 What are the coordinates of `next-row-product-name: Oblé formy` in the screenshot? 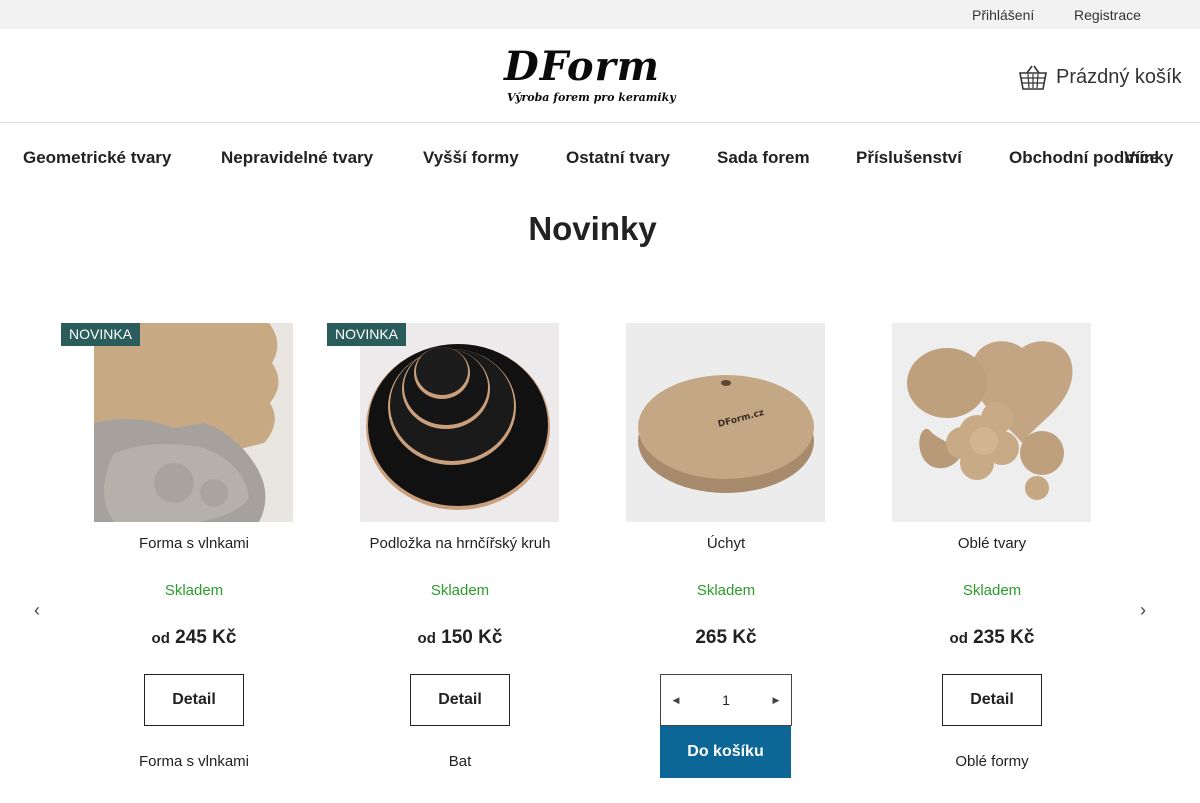 It's located at (992, 761).